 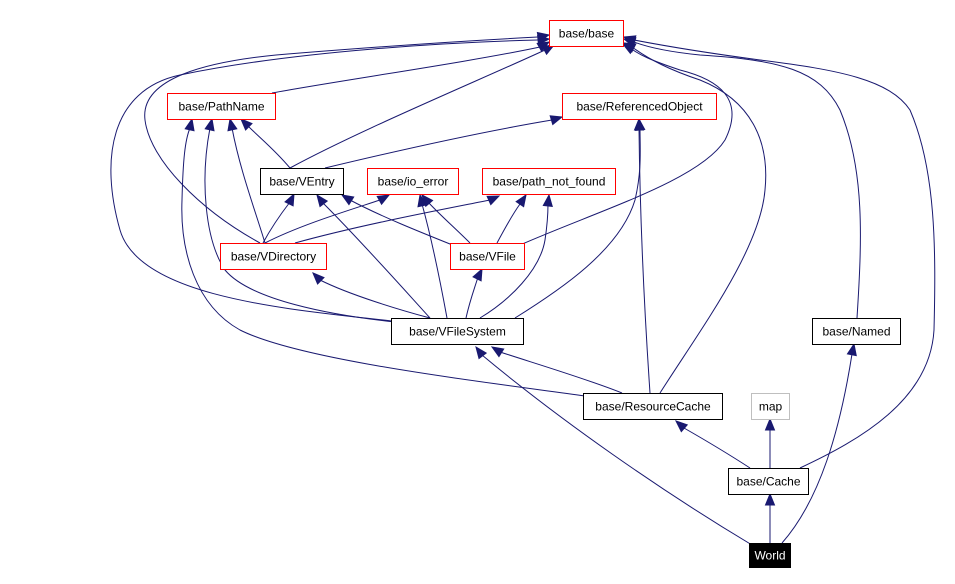 I want to click on node-named: base/Named, so click(x=856, y=331).